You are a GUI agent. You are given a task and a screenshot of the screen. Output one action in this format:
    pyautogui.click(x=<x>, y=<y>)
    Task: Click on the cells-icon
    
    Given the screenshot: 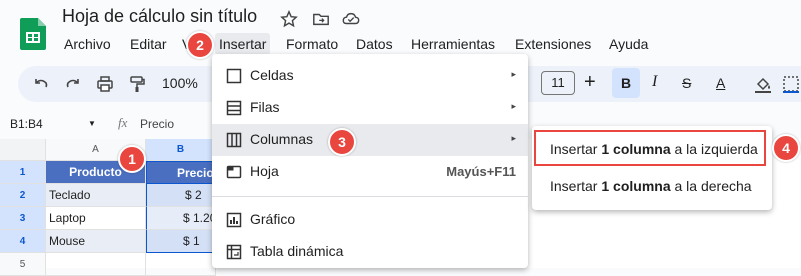 What is the action you would take?
    pyautogui.click(x=234, y=76)
    